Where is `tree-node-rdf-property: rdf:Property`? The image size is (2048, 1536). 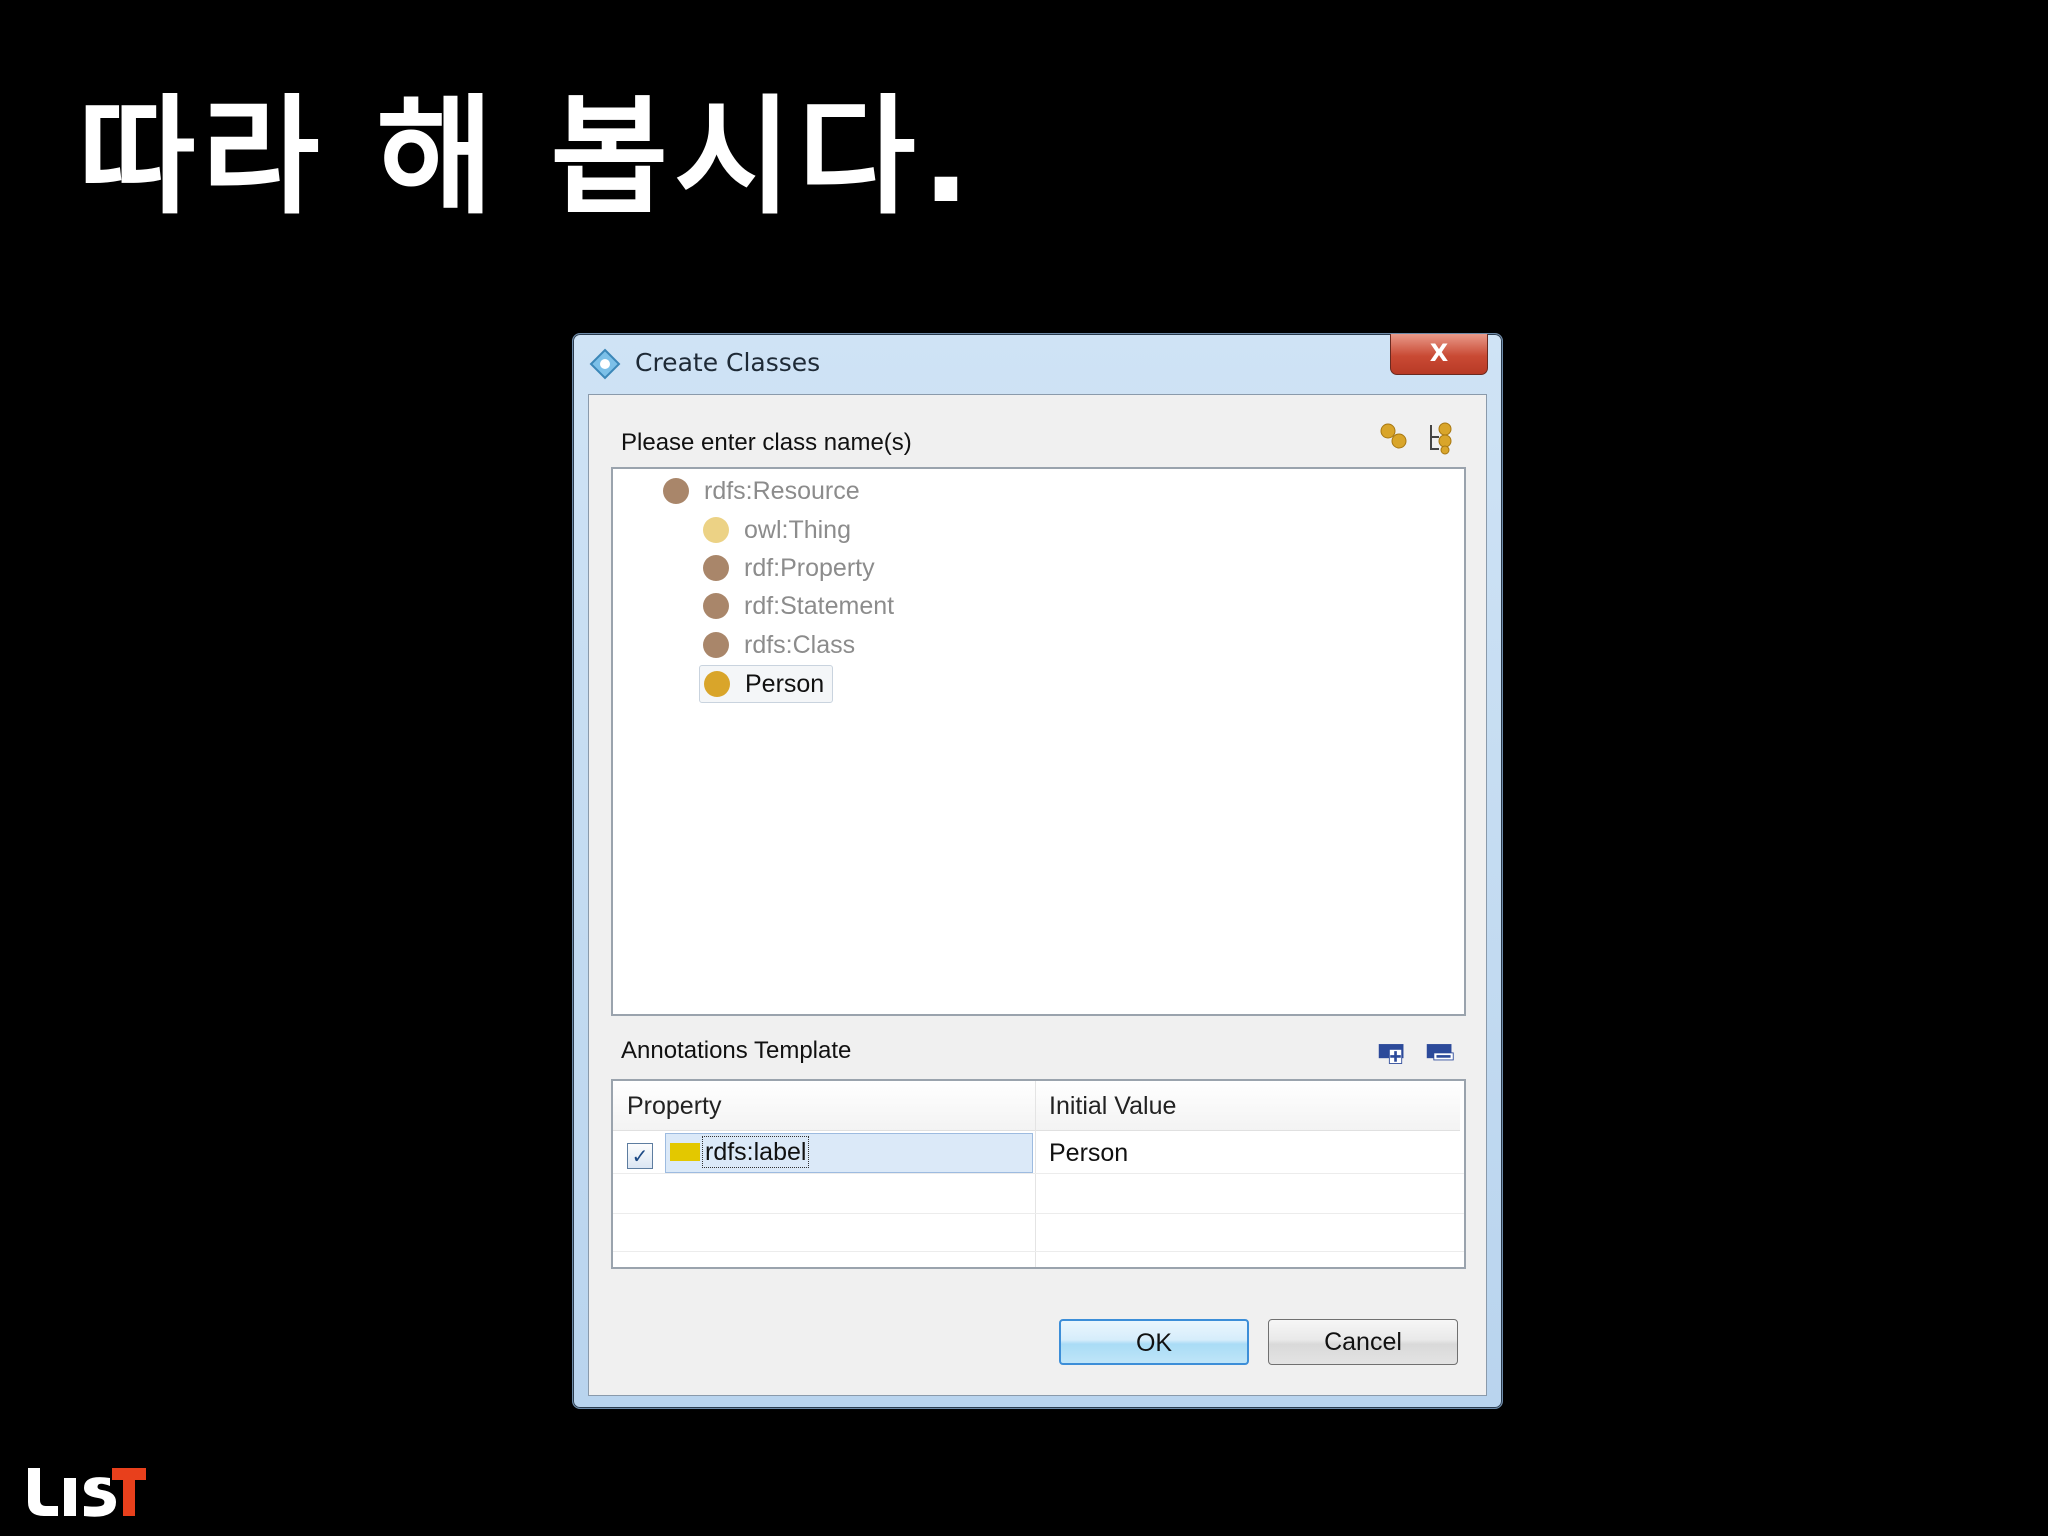
tree-node-rdf-property: rdf:Property is located at coordinates (789, 568).